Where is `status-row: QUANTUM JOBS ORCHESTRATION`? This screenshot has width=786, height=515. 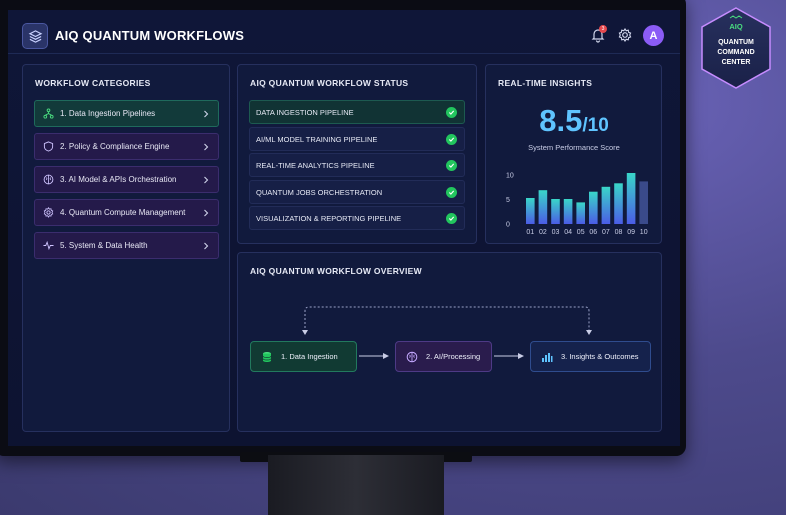
status-row: QUANTUM JOBS ORCHESTRATION is located at coordinates (357, 192).